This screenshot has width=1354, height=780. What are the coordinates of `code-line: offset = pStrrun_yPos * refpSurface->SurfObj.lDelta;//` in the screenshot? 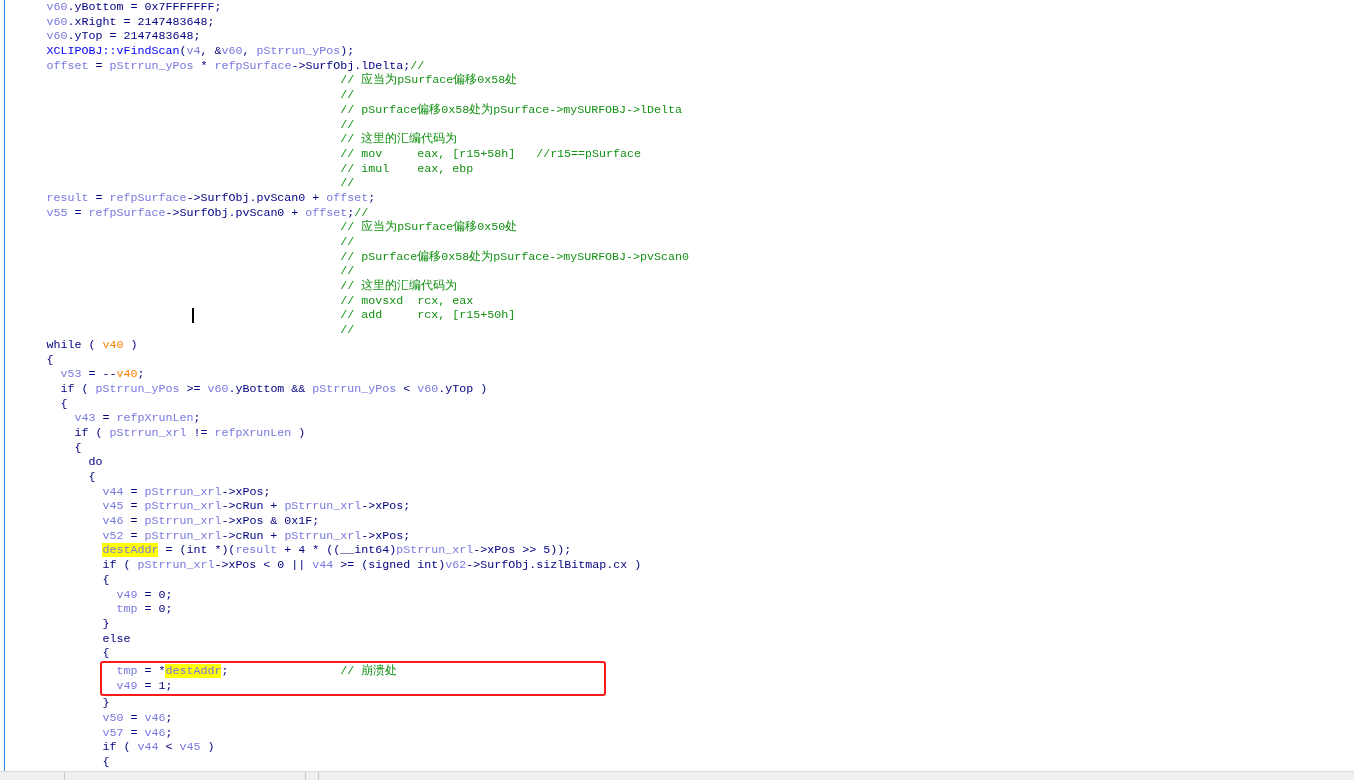 It's located at (235, 65).